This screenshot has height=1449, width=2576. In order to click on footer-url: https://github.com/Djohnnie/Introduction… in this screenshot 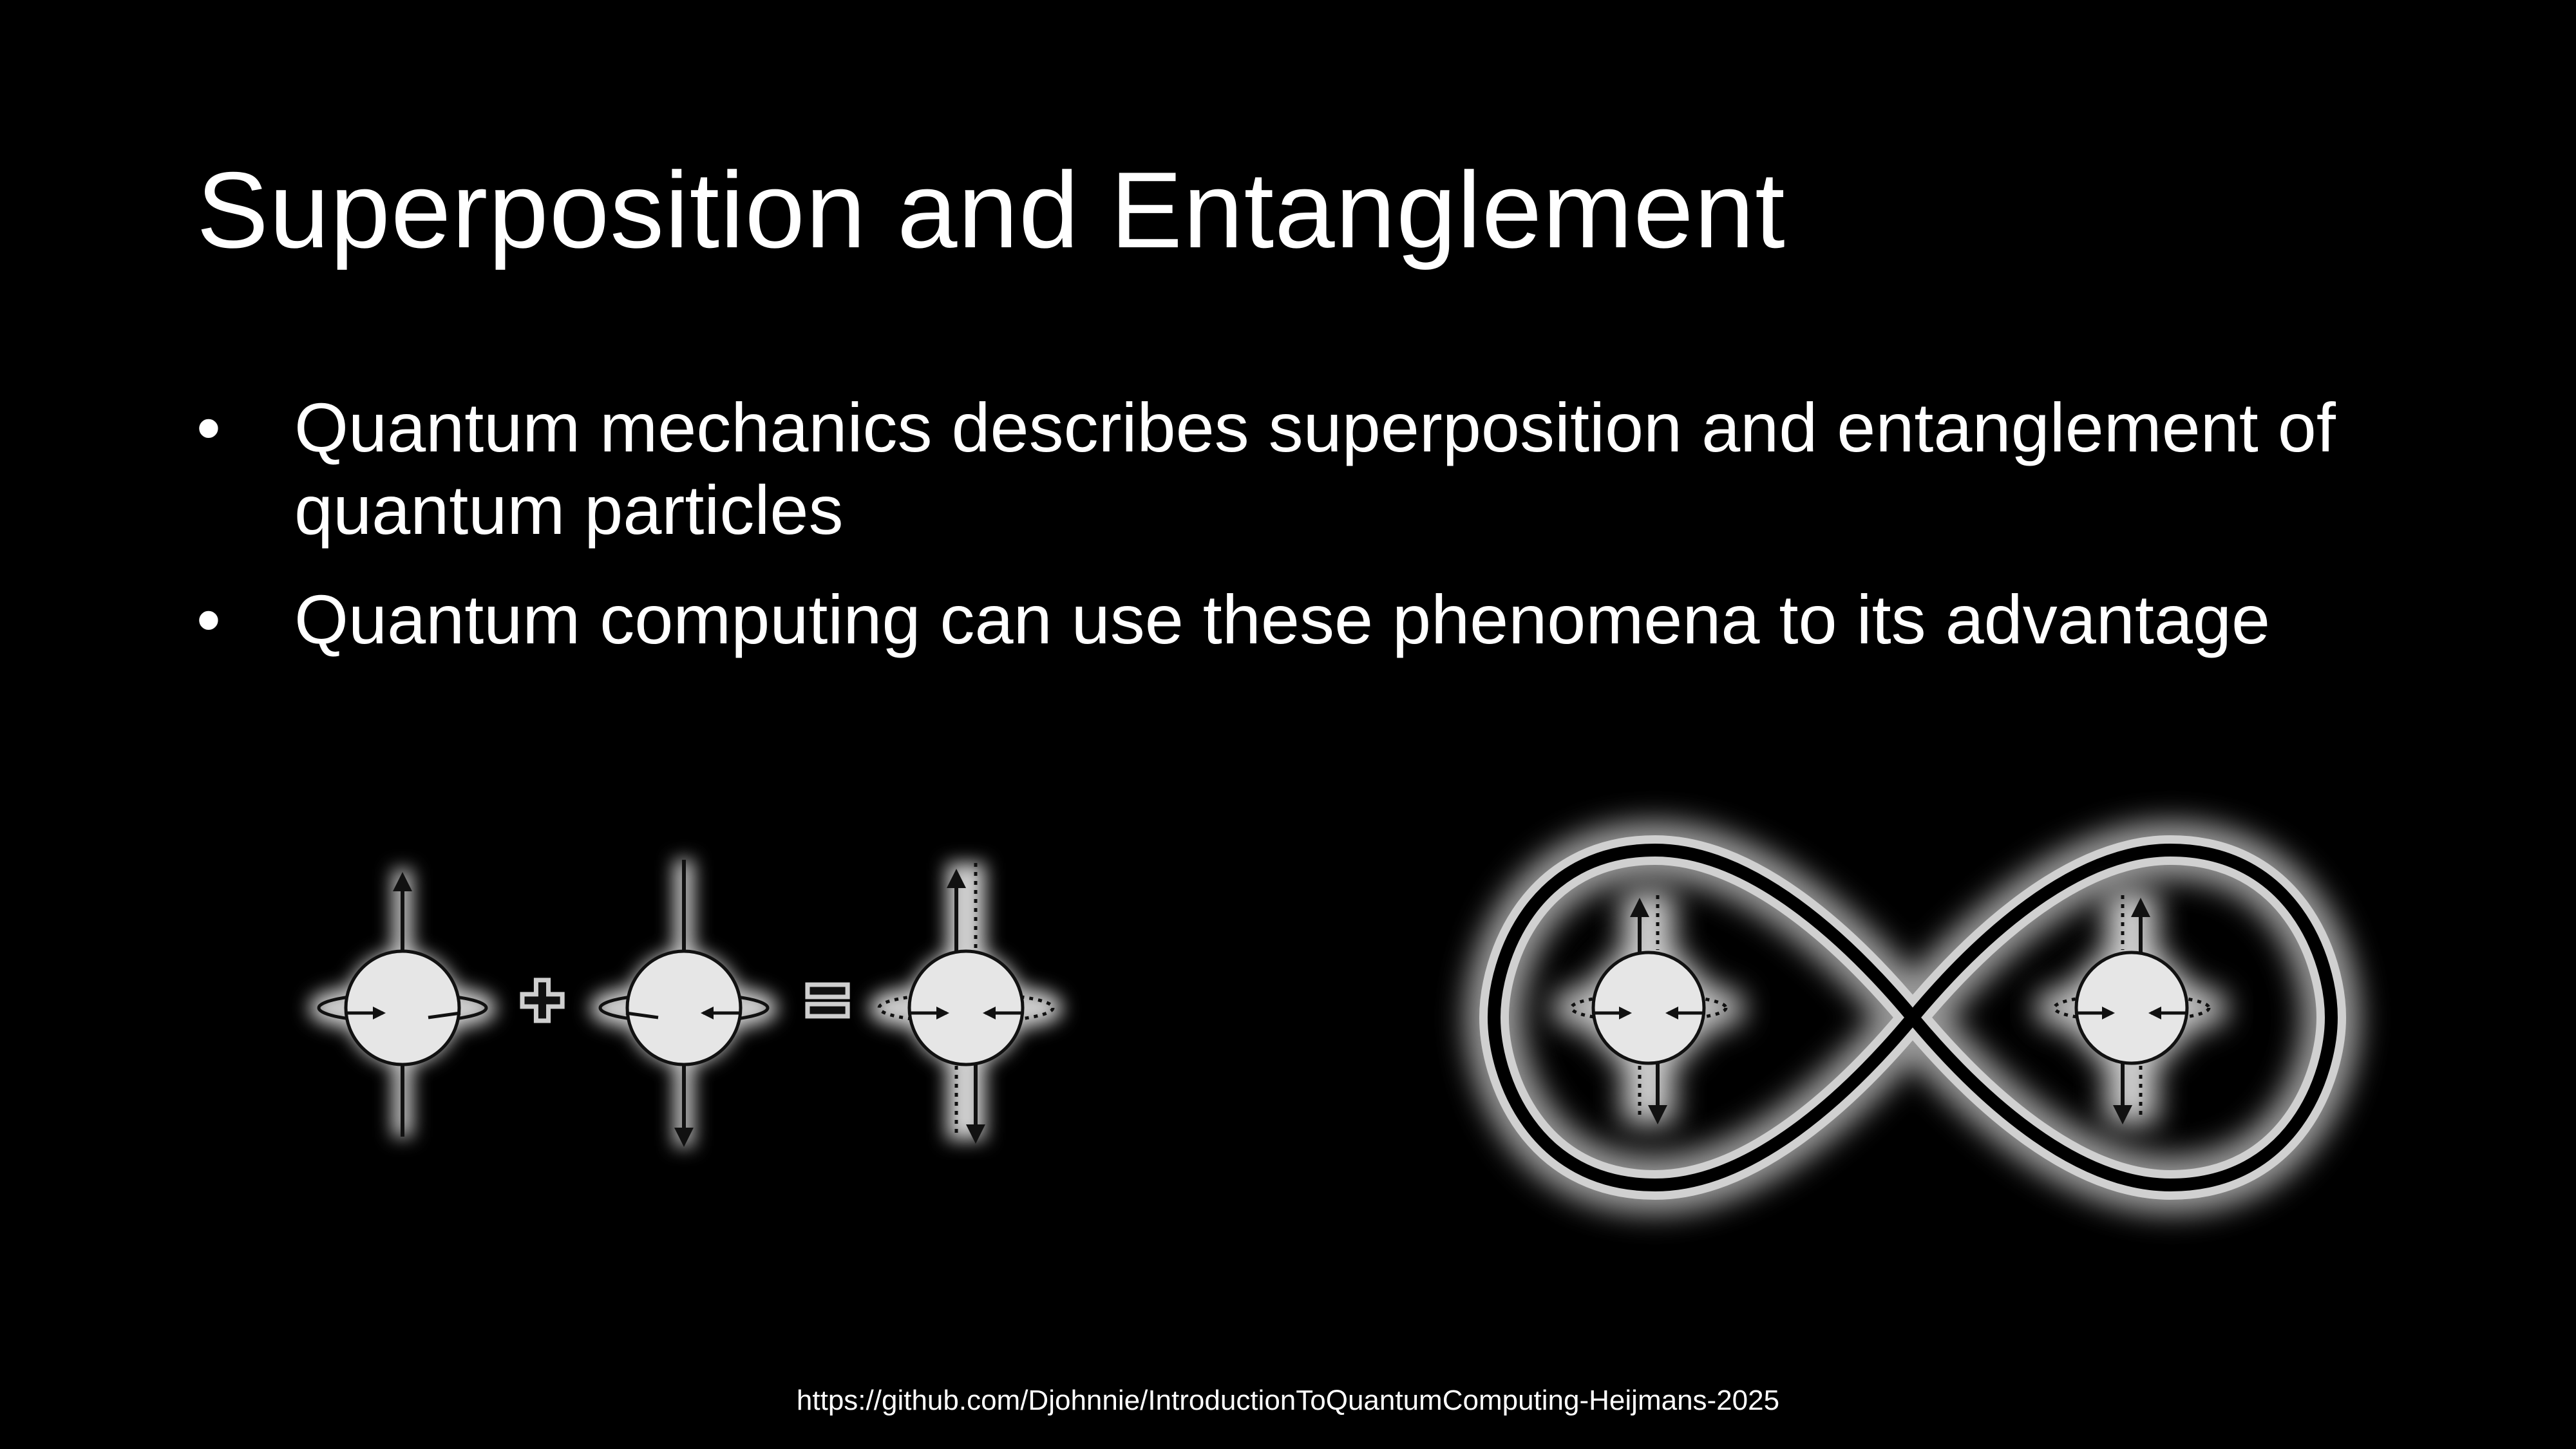, I will do `click(1288, 1401)`.